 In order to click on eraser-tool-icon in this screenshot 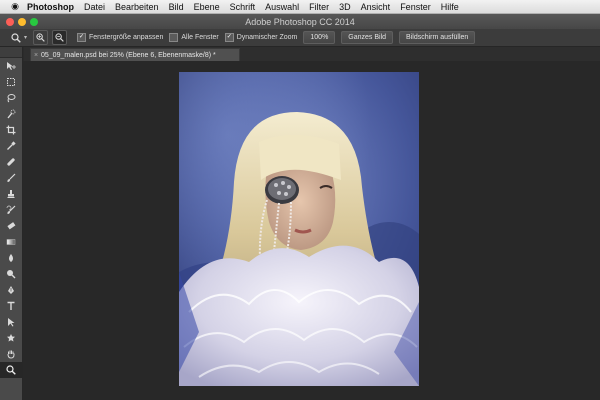, I will do `click(11, 226)`.